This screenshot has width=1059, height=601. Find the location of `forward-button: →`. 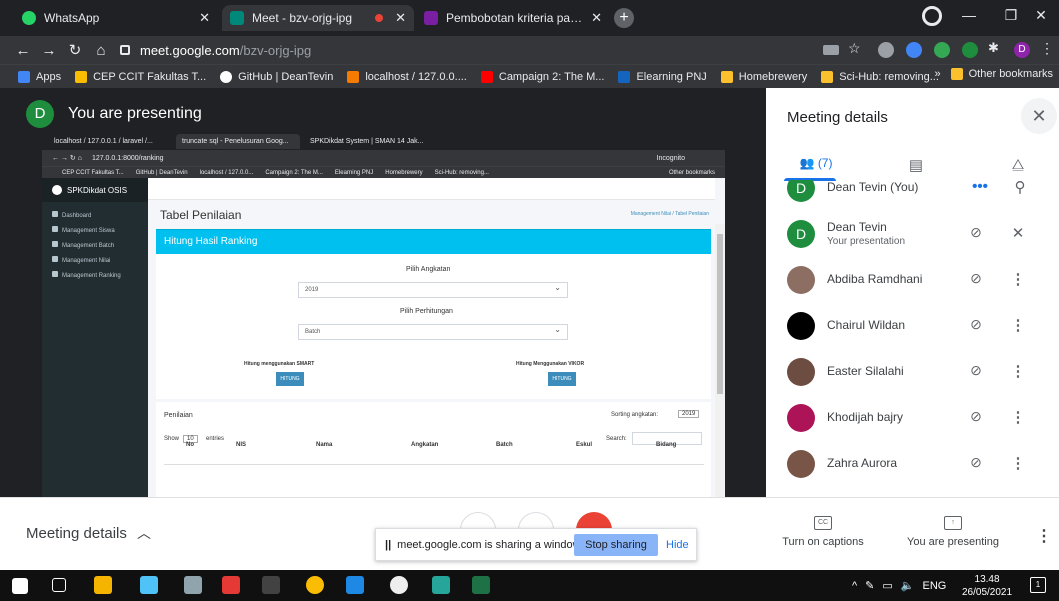

forward-button: → is located at coordinates (49, 50).